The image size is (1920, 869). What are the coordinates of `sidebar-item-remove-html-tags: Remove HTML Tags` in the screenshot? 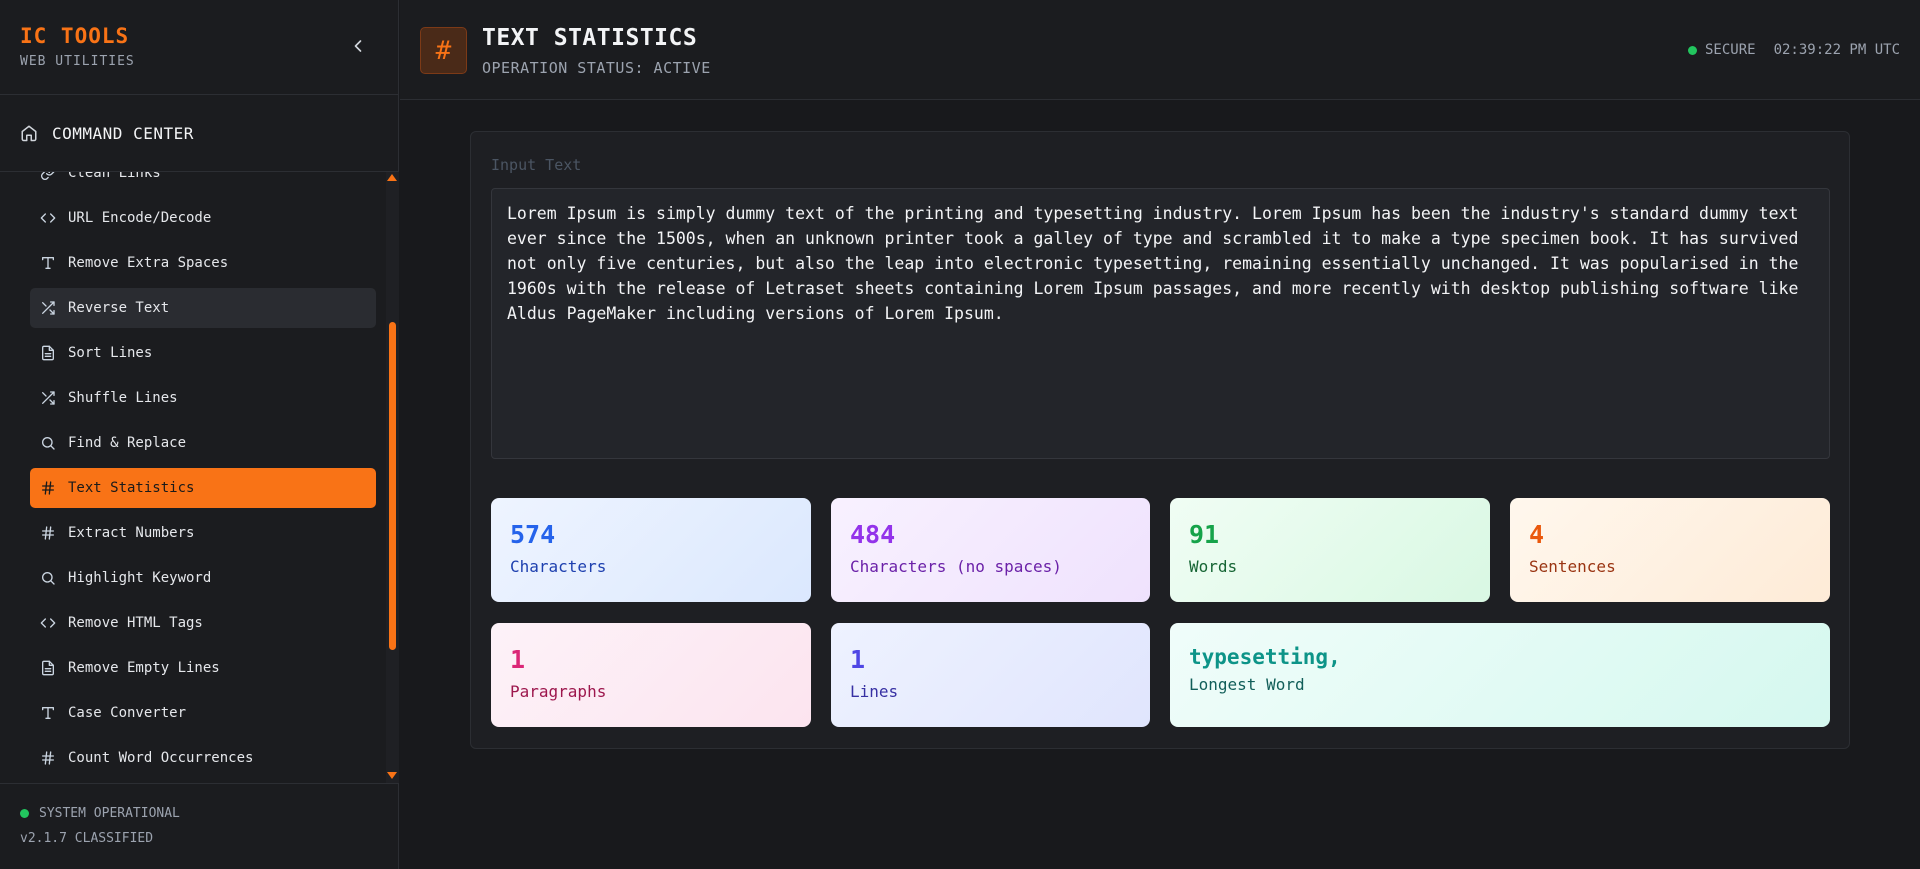 It's located at (203, 623).